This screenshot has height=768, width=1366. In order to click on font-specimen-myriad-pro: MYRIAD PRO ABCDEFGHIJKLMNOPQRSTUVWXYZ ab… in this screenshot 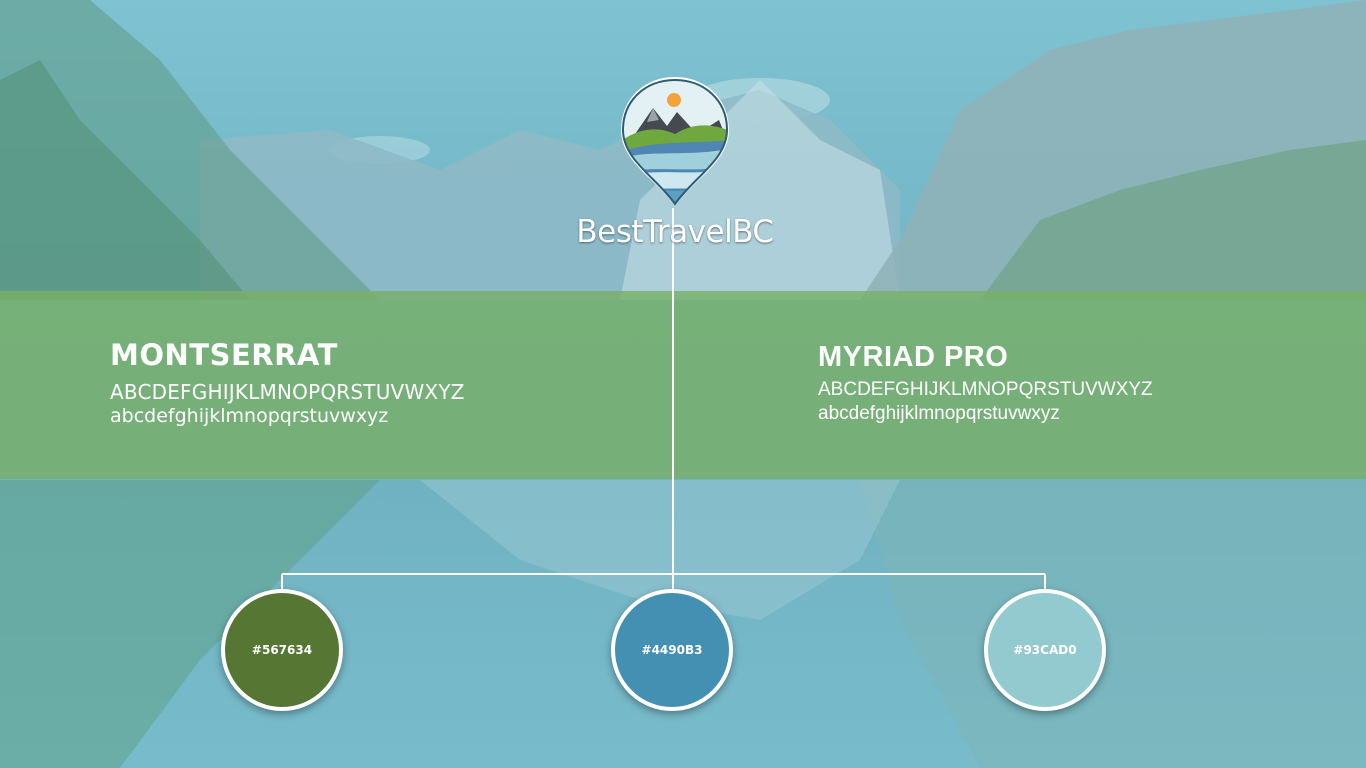, I will do `click(985, 383)`.